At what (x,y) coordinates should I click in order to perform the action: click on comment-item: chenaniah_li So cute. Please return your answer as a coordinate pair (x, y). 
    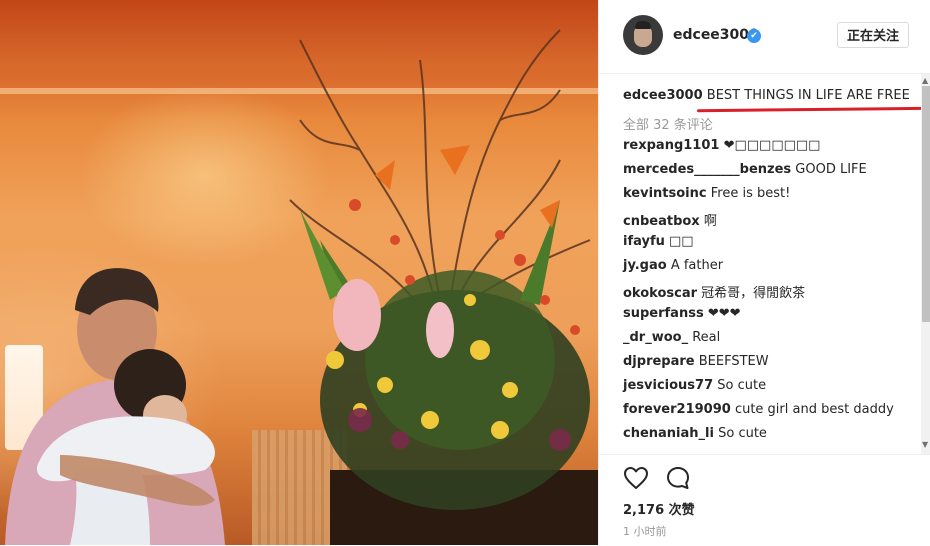
    Looking at the image, I should click on (695, 433).